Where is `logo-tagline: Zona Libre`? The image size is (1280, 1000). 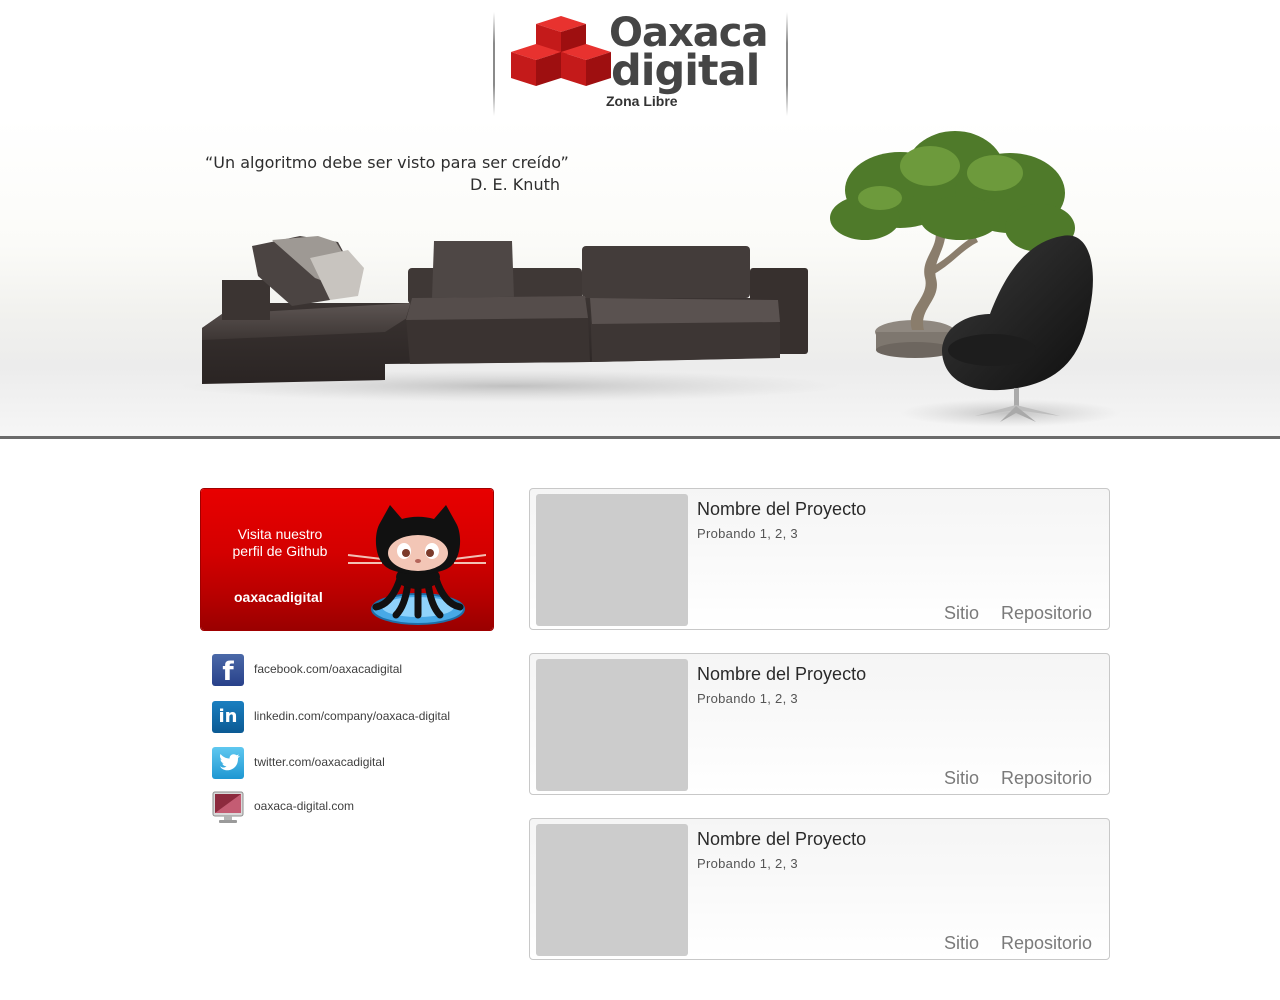 logo-tagline: Zona Libre is located at coordinates (642, 101).